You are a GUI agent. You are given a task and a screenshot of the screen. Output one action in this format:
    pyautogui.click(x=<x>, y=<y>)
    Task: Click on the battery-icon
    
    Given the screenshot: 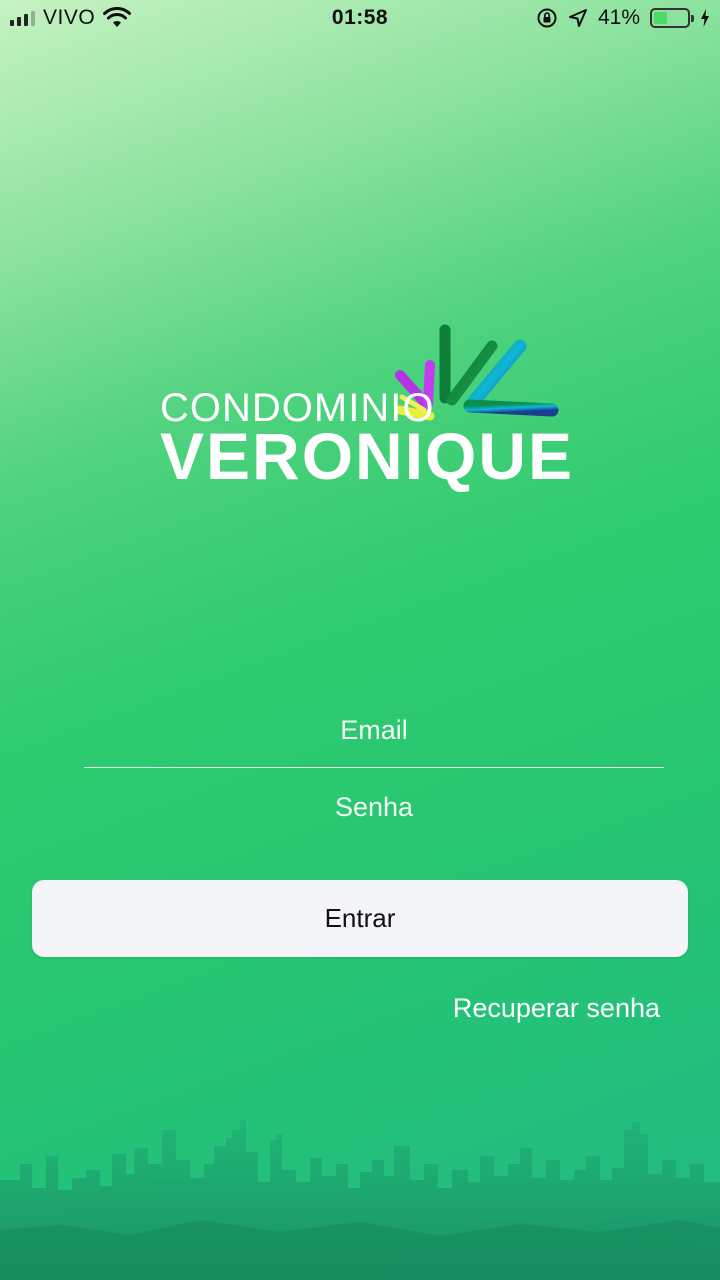 What is the action you would take?
    pyautogui.click(x=672, y=18)
    